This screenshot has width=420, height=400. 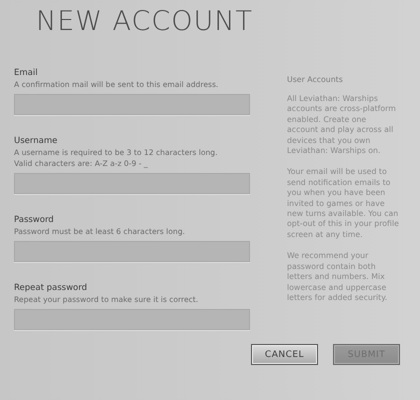 I want to click on field-label: Repeat password, so click(x=50, y=288).